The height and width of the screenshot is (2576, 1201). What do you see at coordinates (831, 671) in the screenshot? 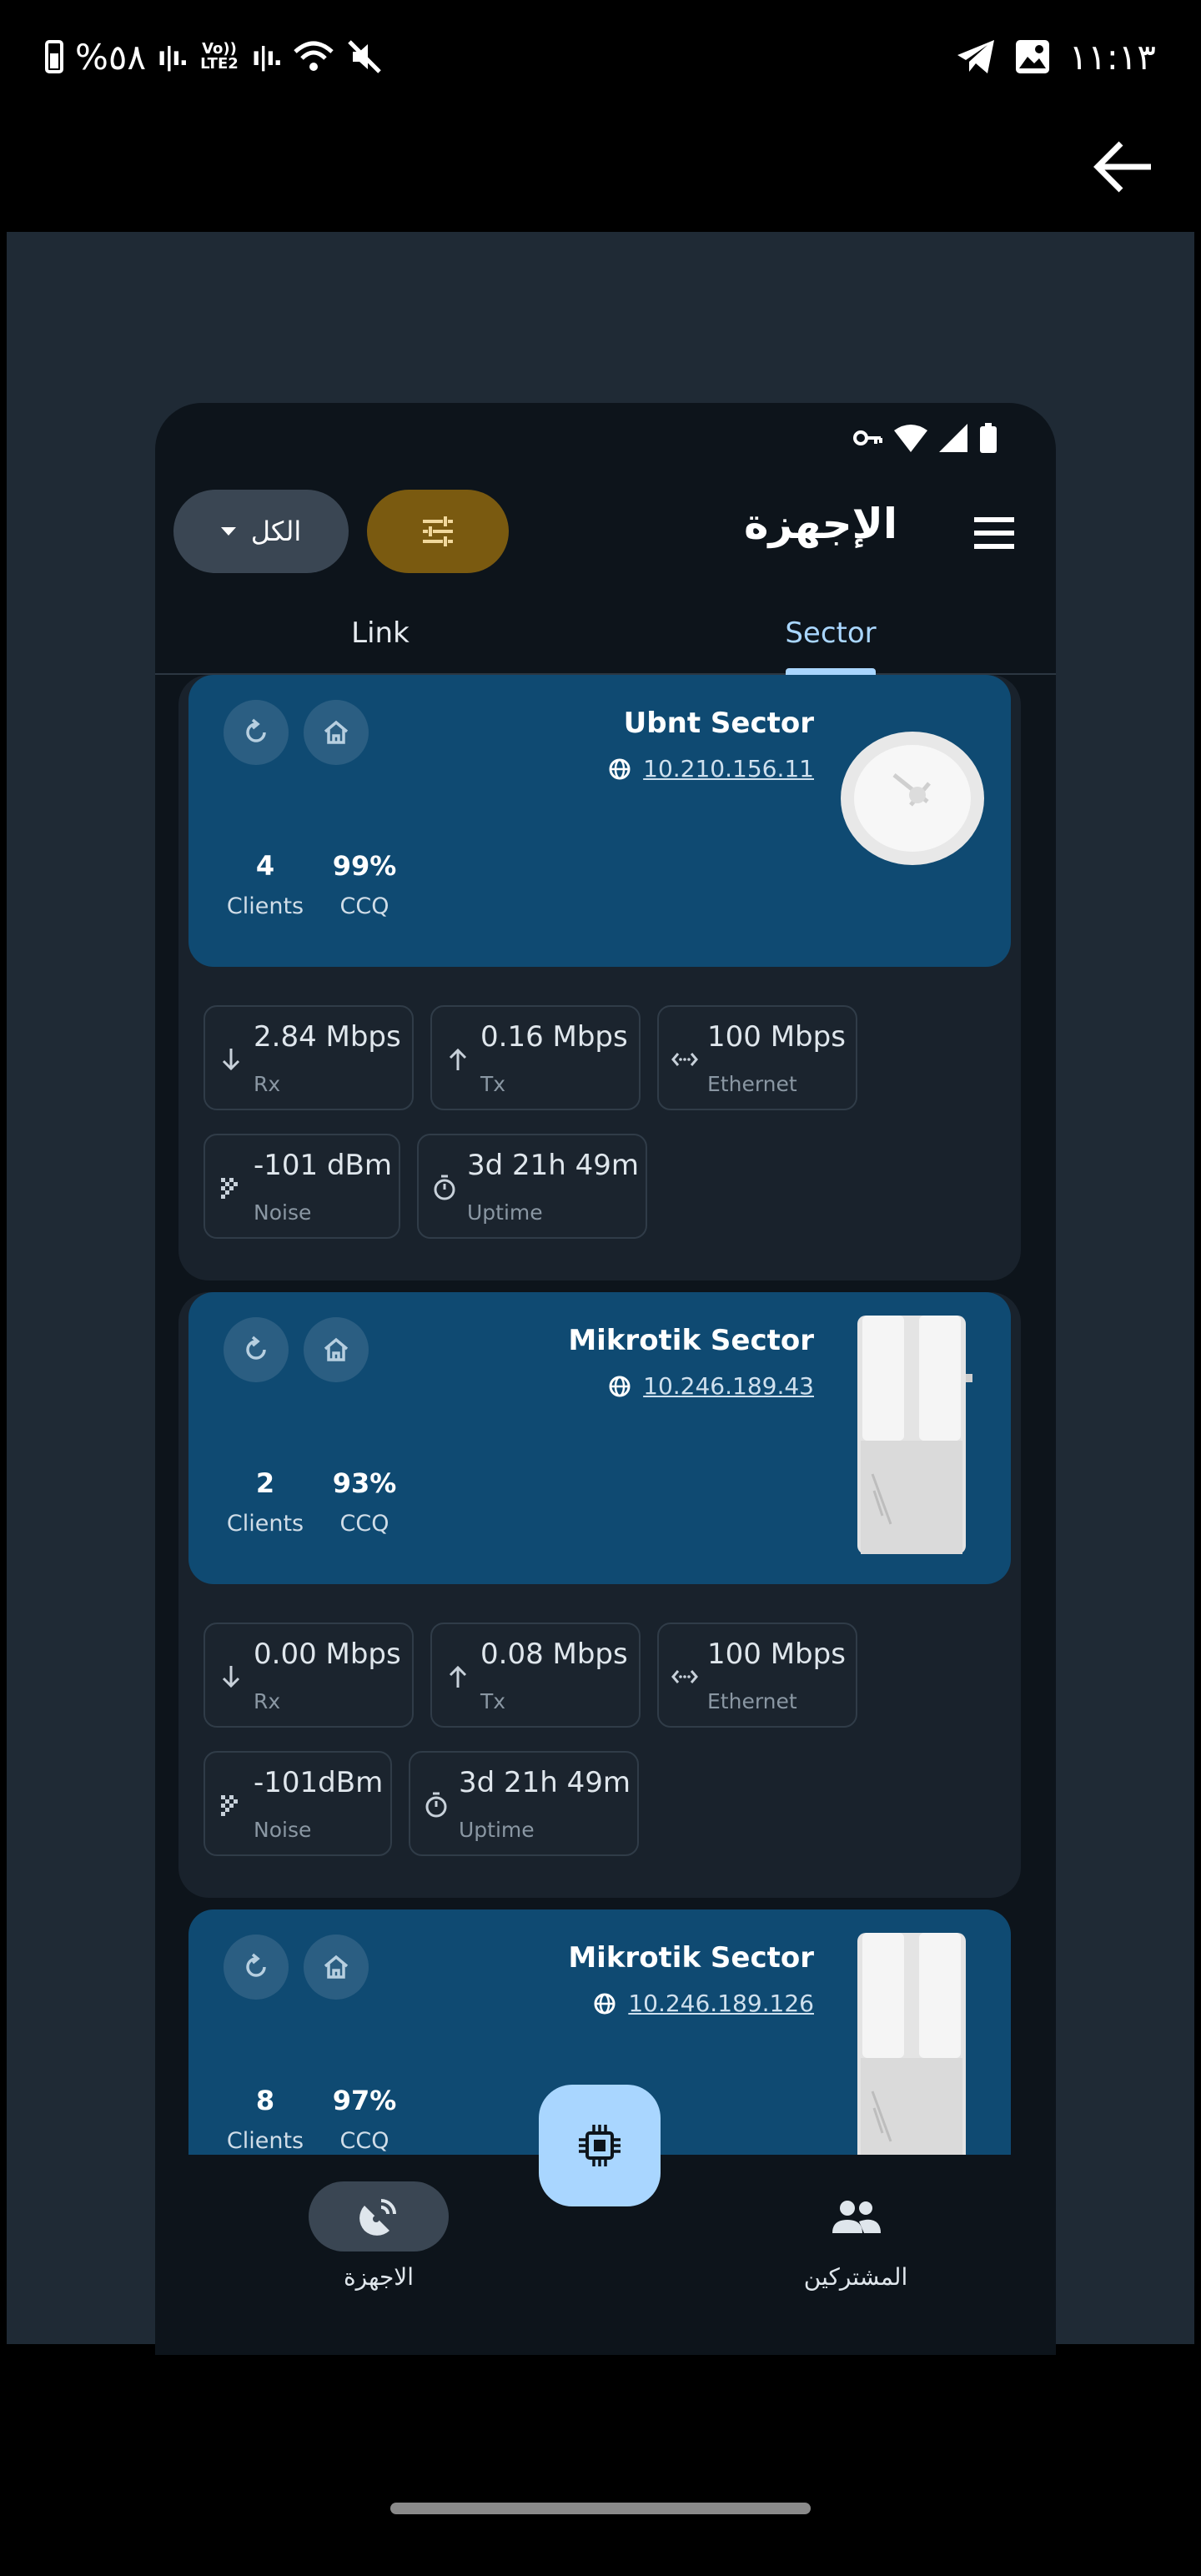
I see `tab-indicator` at bounding box center [831, 671].